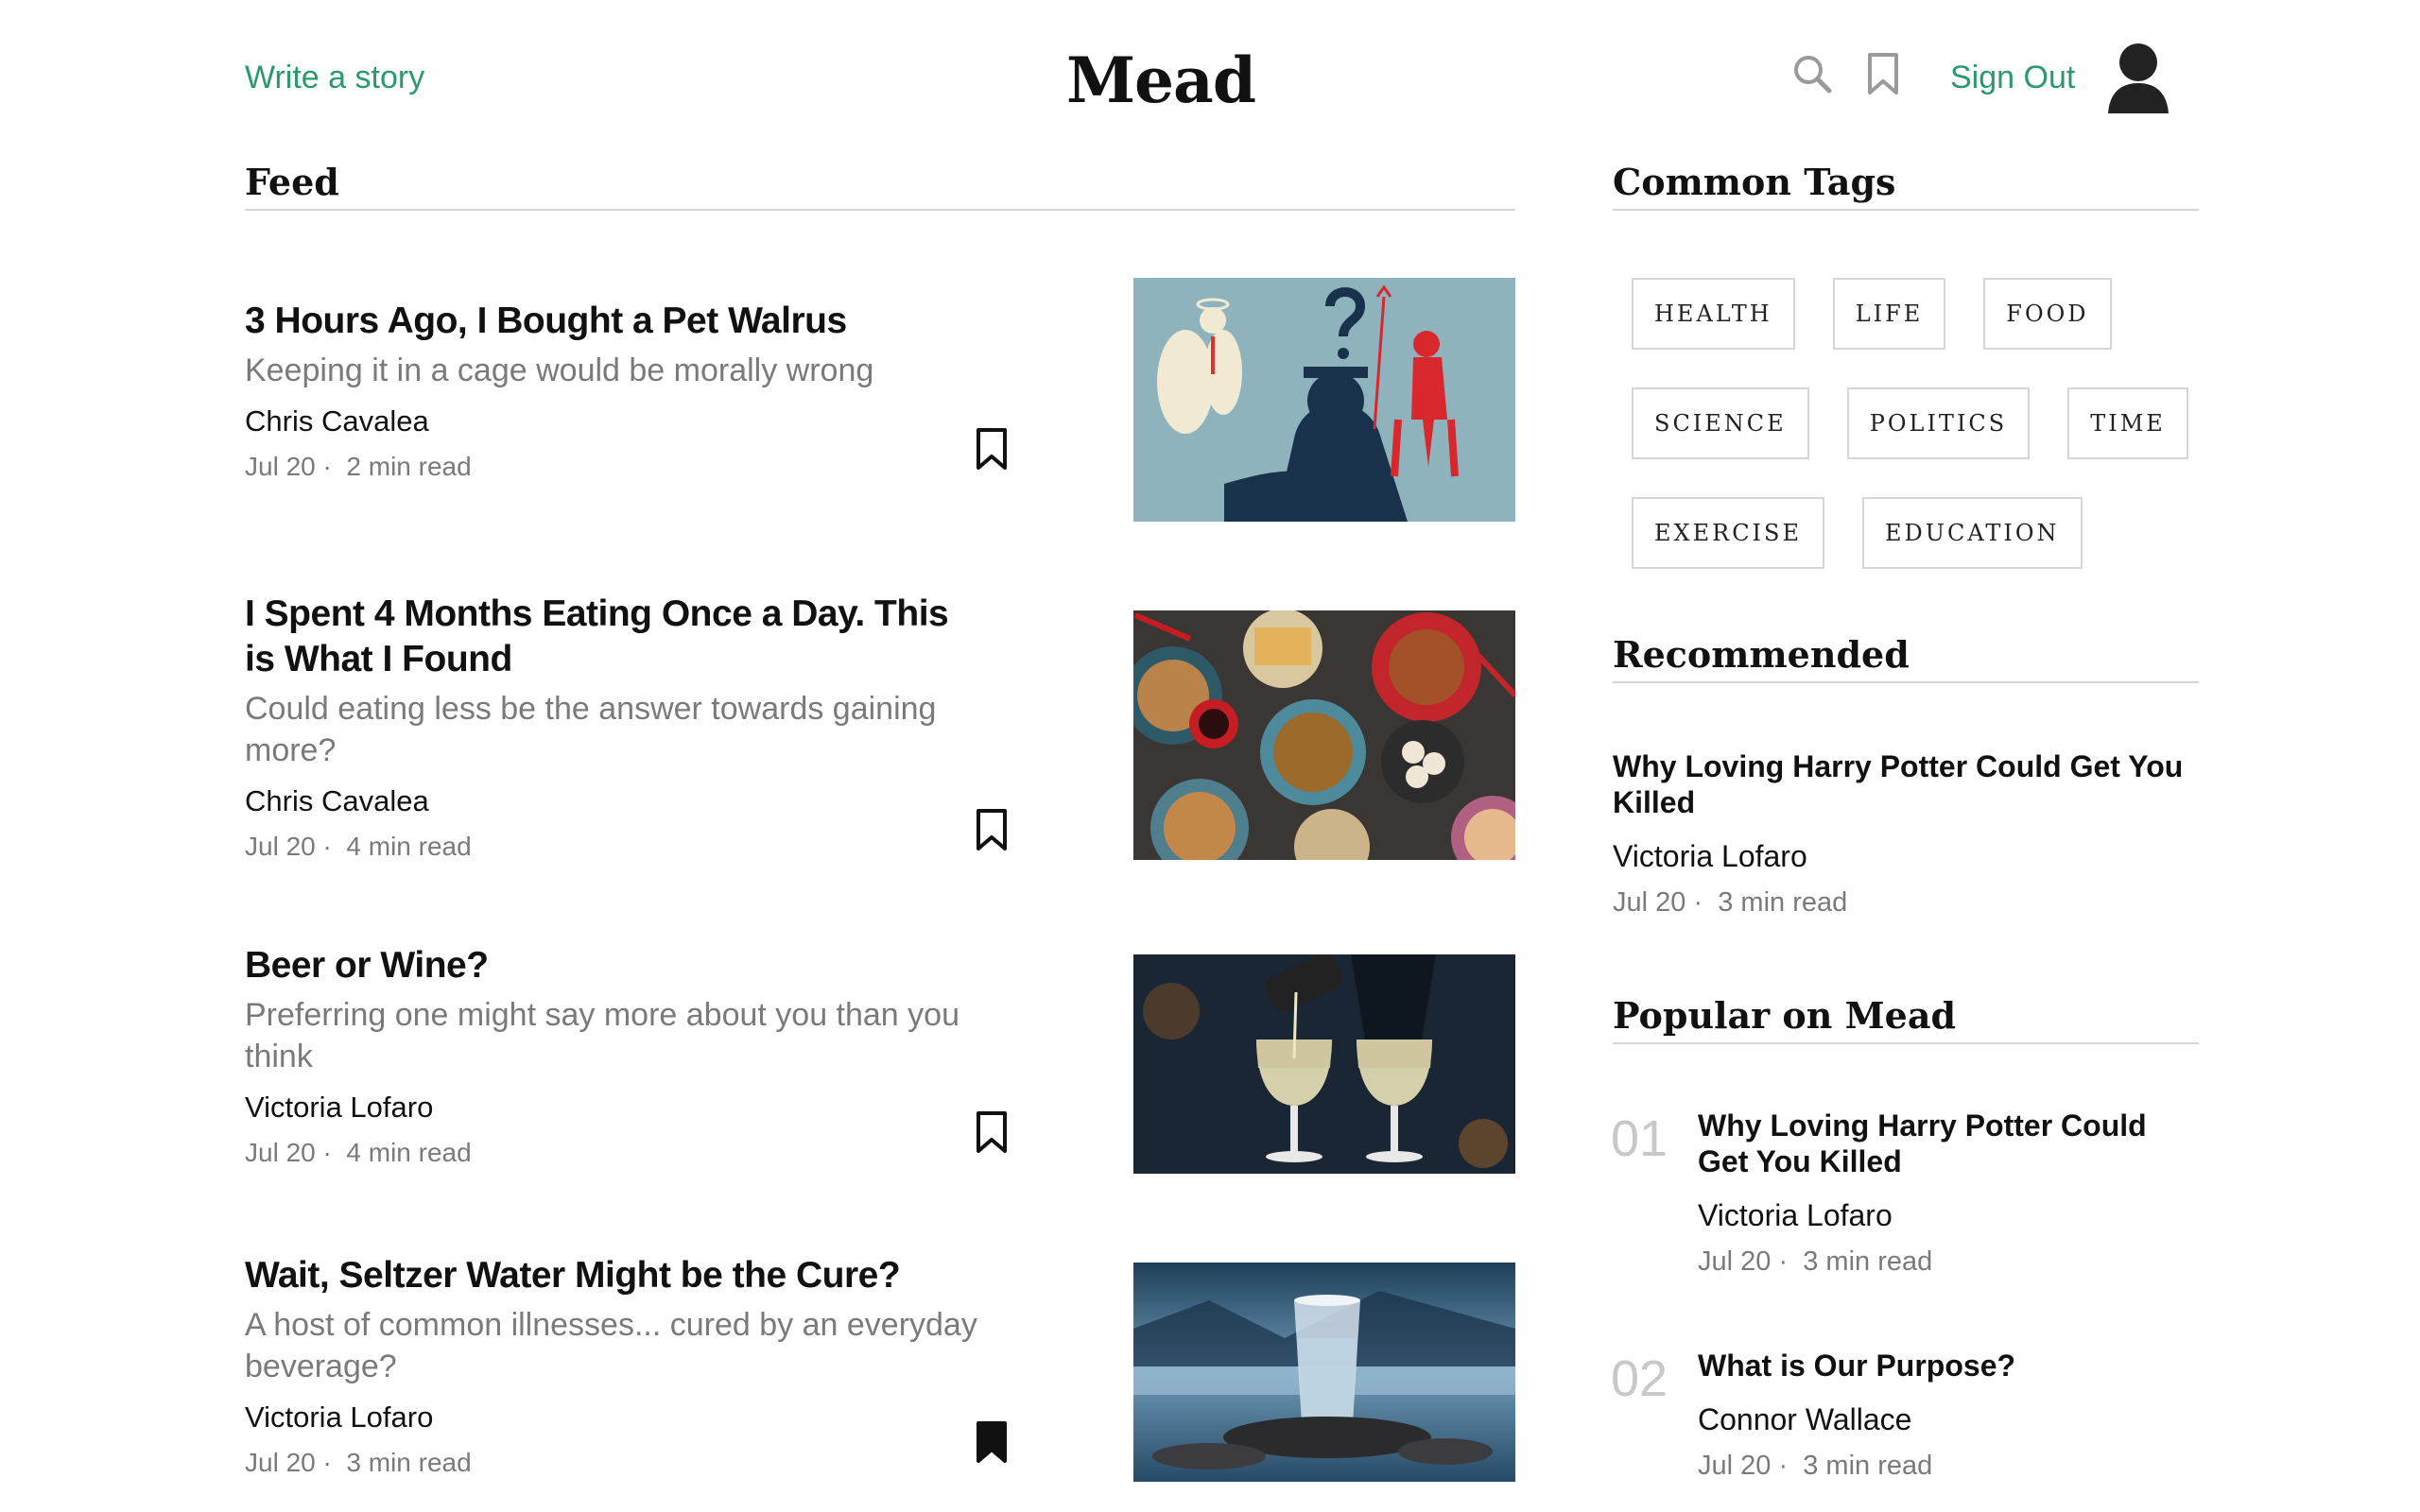 Image resolution: width=2420 pixels, height=1512 pixels. I want to click on post-read-time: 2 min read, so click(409, 466).